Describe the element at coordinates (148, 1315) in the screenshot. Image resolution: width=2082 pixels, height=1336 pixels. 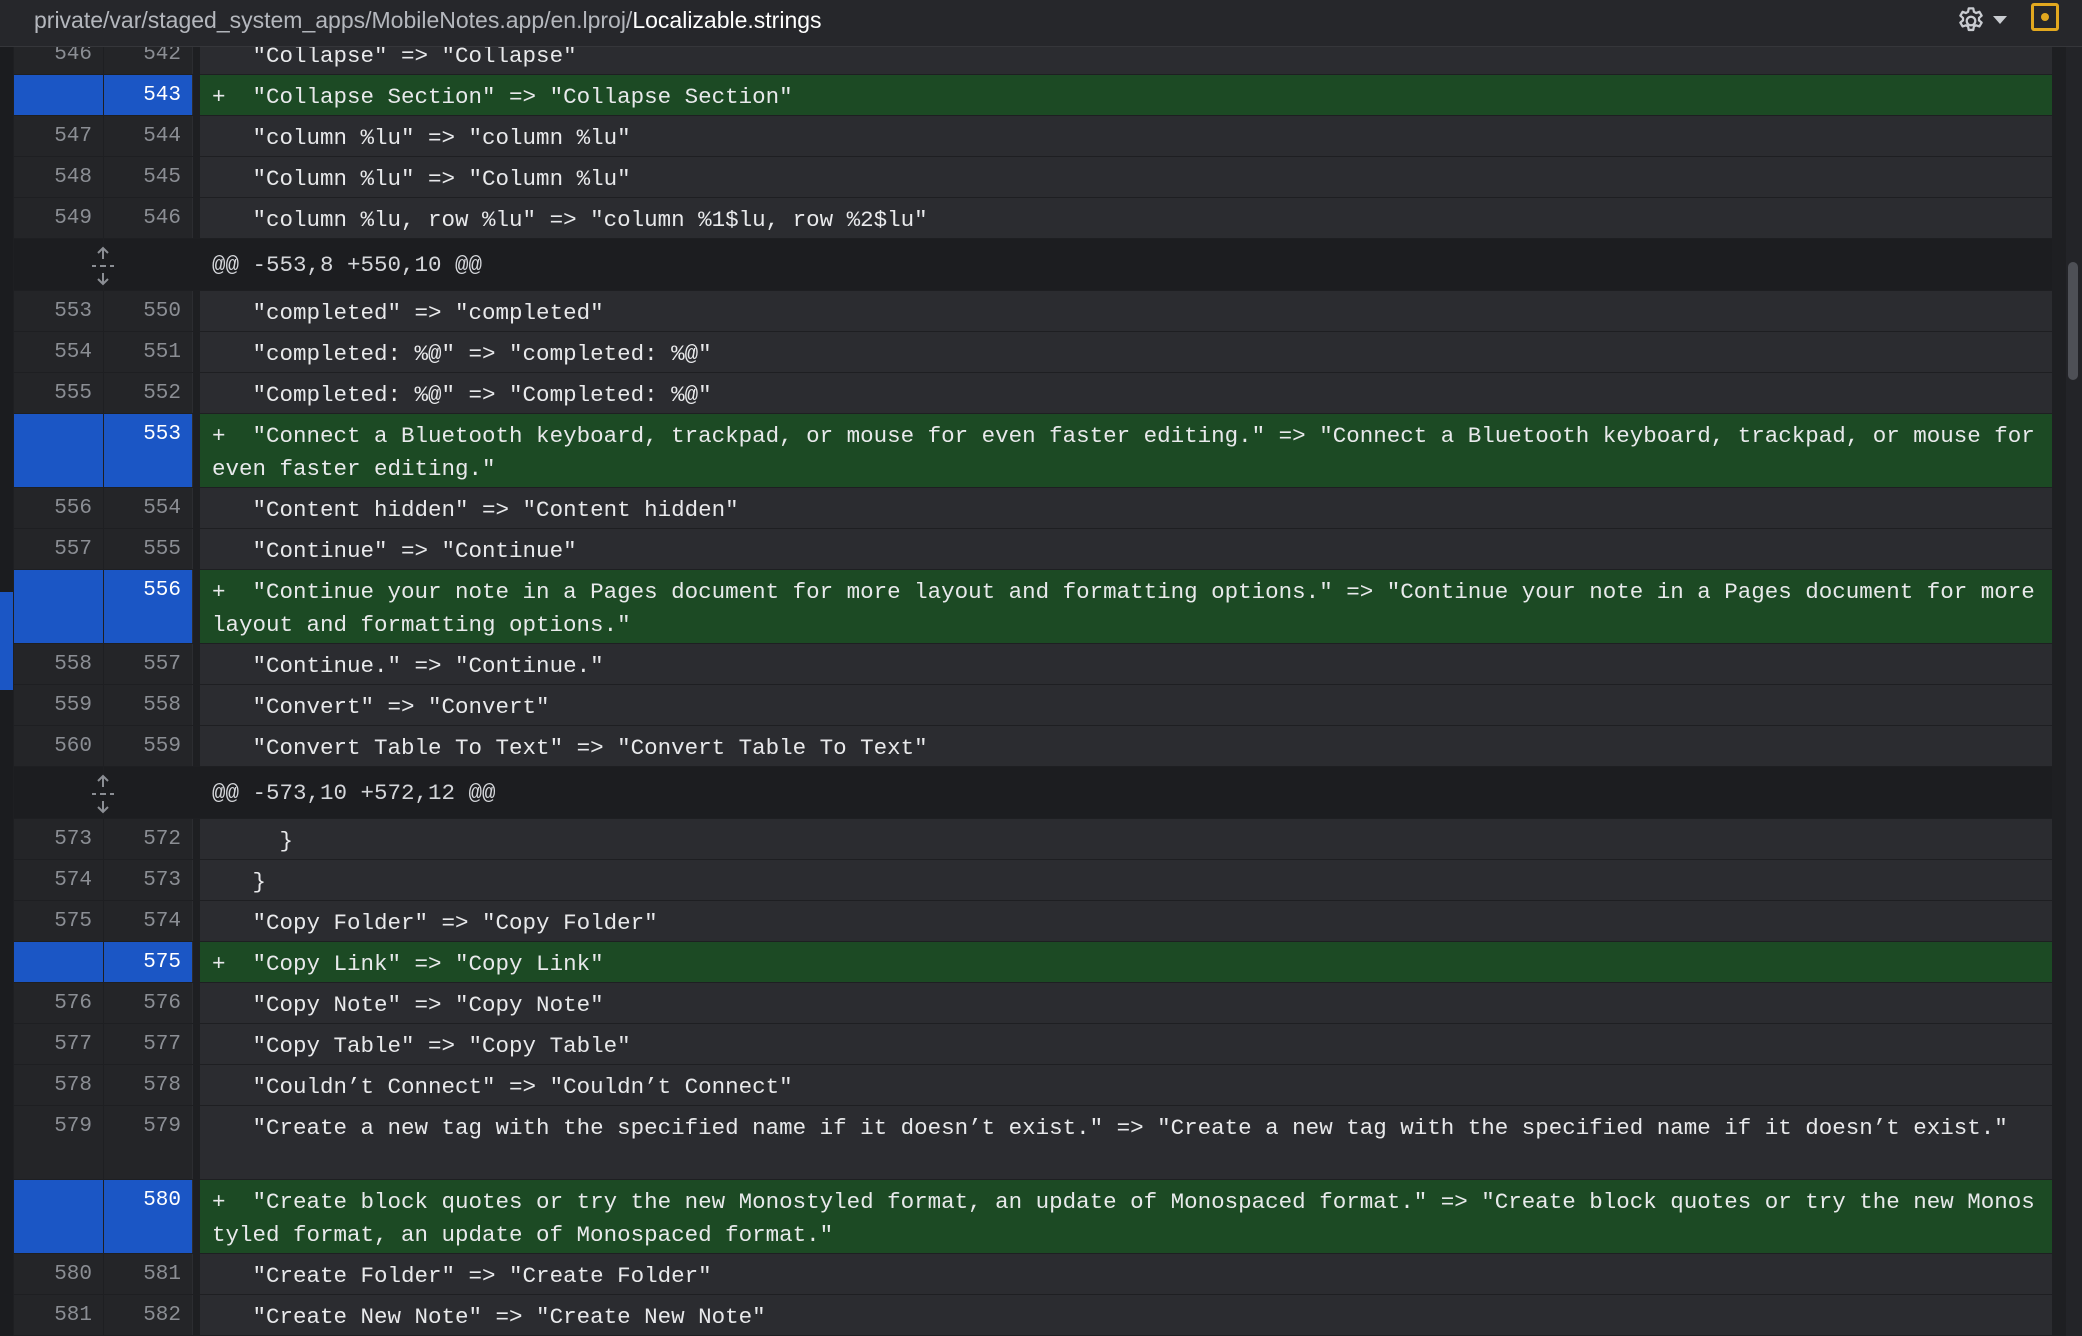
I see `new-line-gutter: 582` at that location.